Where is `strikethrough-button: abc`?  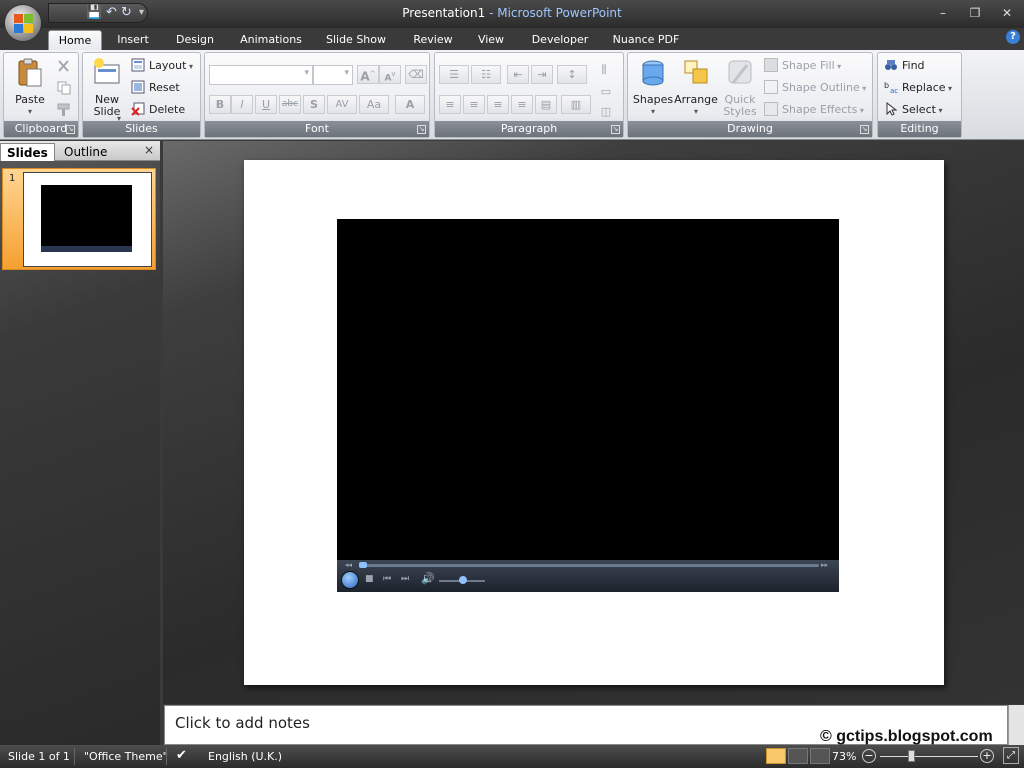 strikethrough-button: abc is located at coordinates (290, 104).